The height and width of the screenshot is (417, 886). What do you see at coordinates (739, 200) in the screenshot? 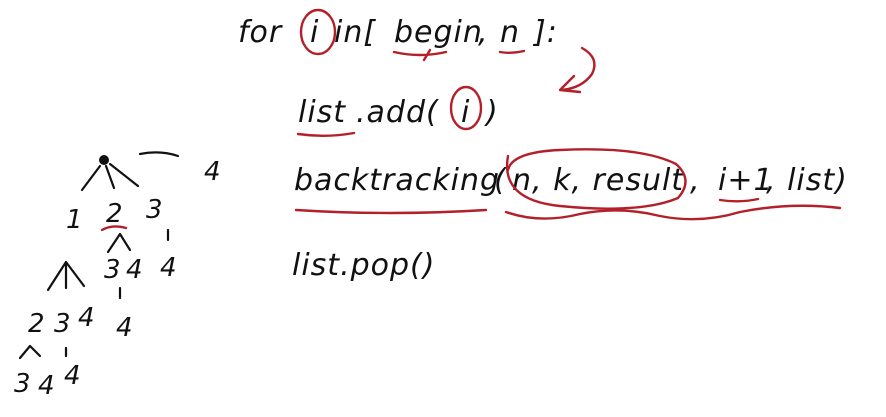
I see `underline-increment` at bounding box center [739, 200].